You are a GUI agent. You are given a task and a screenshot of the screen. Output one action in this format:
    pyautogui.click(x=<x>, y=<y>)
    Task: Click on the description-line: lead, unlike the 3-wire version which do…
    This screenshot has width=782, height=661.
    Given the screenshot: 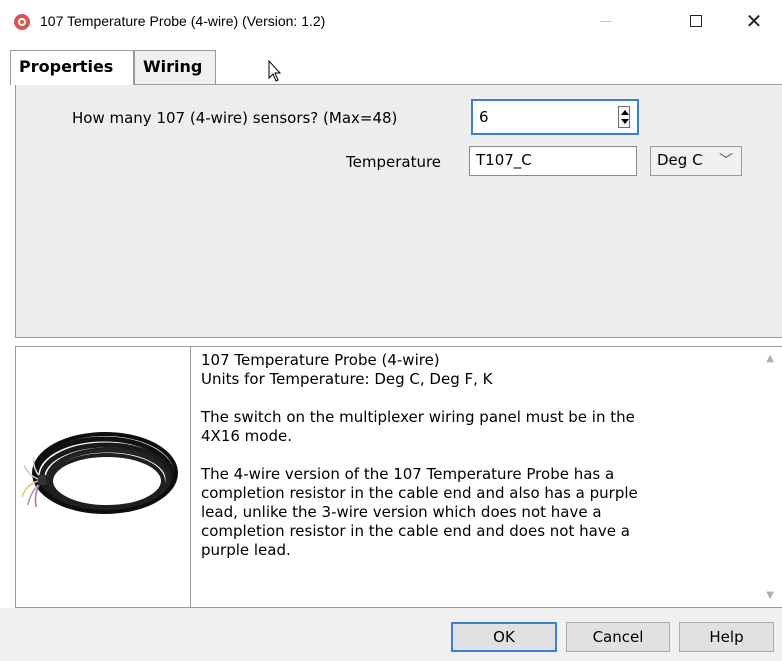 What is the action you would take?
    pyautogui.click(x=401, y=512)
    